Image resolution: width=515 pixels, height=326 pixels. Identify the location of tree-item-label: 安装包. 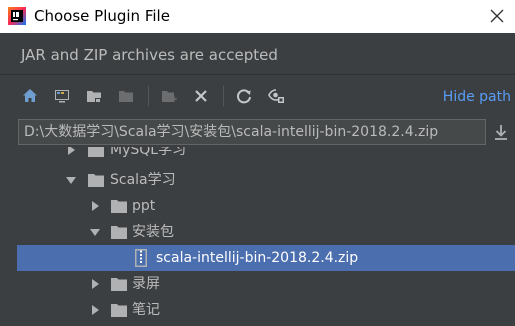
(153, 232).